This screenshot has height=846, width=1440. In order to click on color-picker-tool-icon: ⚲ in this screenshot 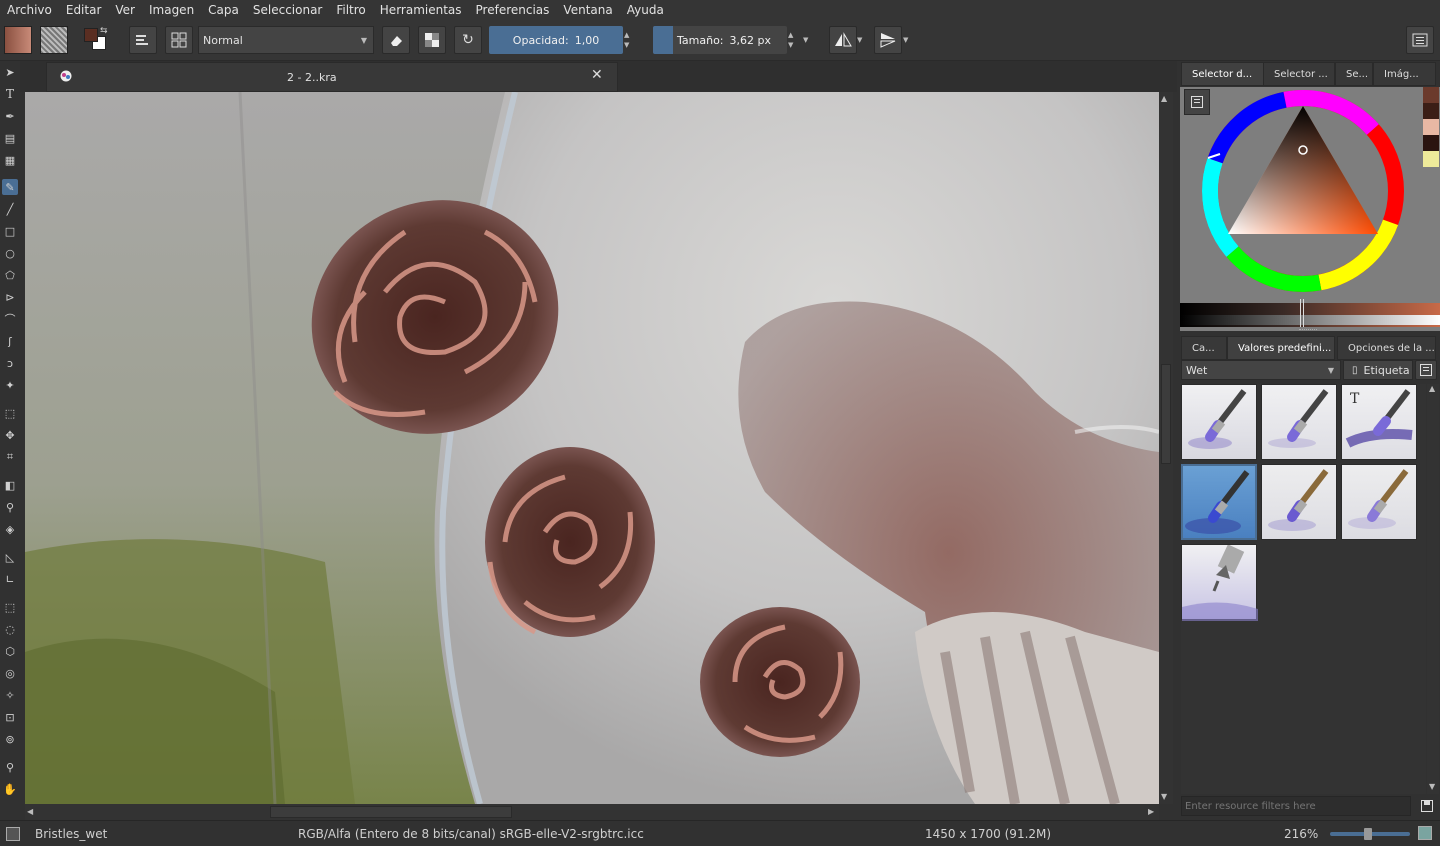, I will do `click(10, 507)`.